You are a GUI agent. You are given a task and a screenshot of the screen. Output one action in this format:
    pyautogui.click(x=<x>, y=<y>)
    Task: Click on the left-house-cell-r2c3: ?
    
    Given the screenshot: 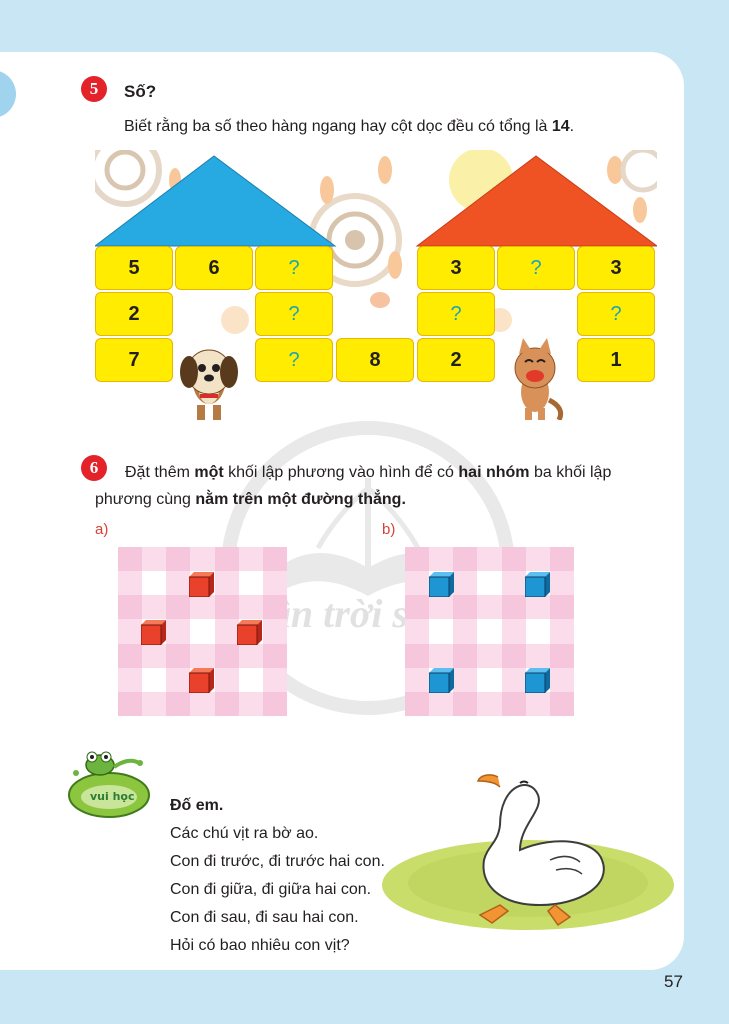 What is the action you would take?
    pyautogui.click(x=294, y=314)
    